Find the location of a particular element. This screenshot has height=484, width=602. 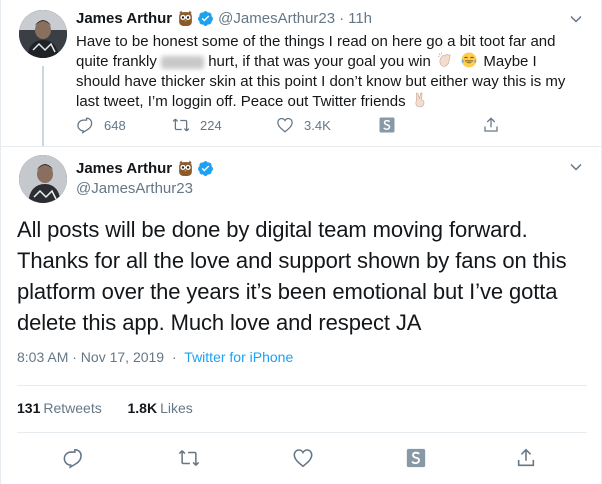

reply-button: 648 is located at coordinates (101, 125).